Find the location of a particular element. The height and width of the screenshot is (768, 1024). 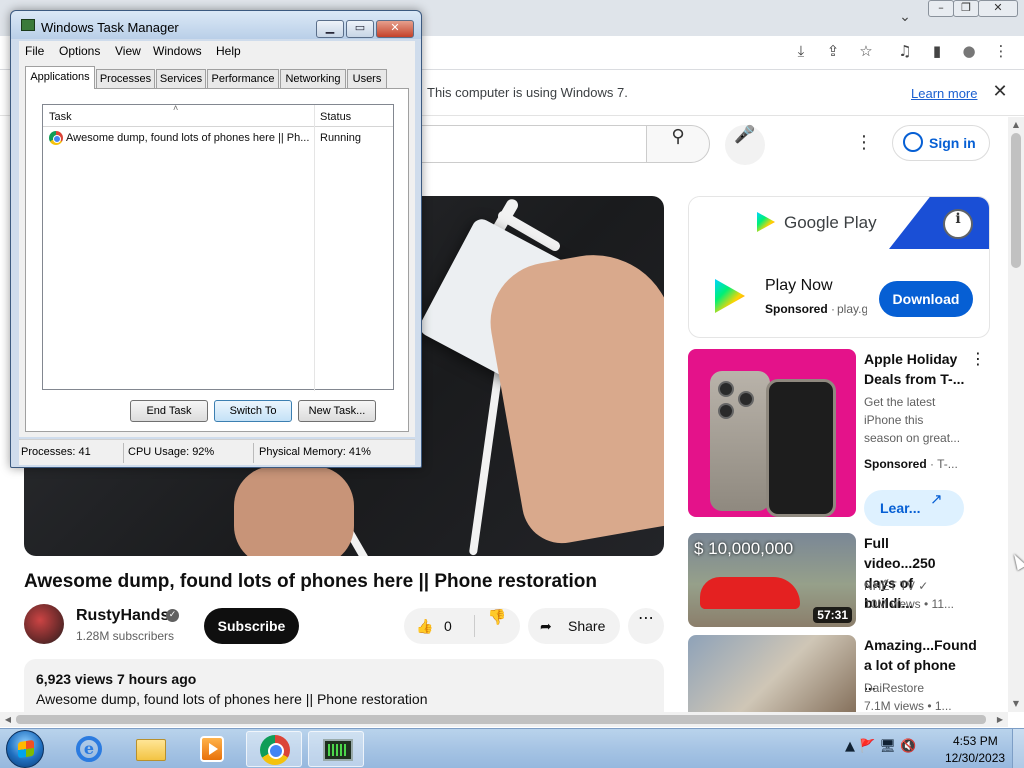

vertical-scrollbar: ▲ ▼ is located at coordinates (1016, 414).